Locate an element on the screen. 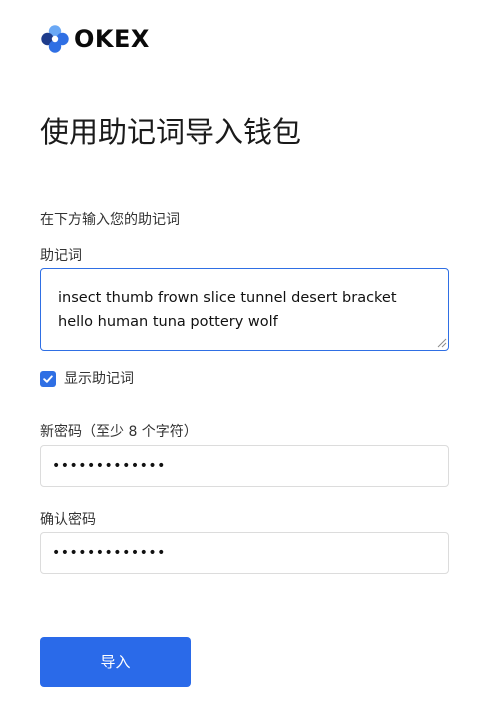 This screenshot has height=722, width=500. show-mnemonic-label: 显示助记词 is located at coordinates (99, 379).